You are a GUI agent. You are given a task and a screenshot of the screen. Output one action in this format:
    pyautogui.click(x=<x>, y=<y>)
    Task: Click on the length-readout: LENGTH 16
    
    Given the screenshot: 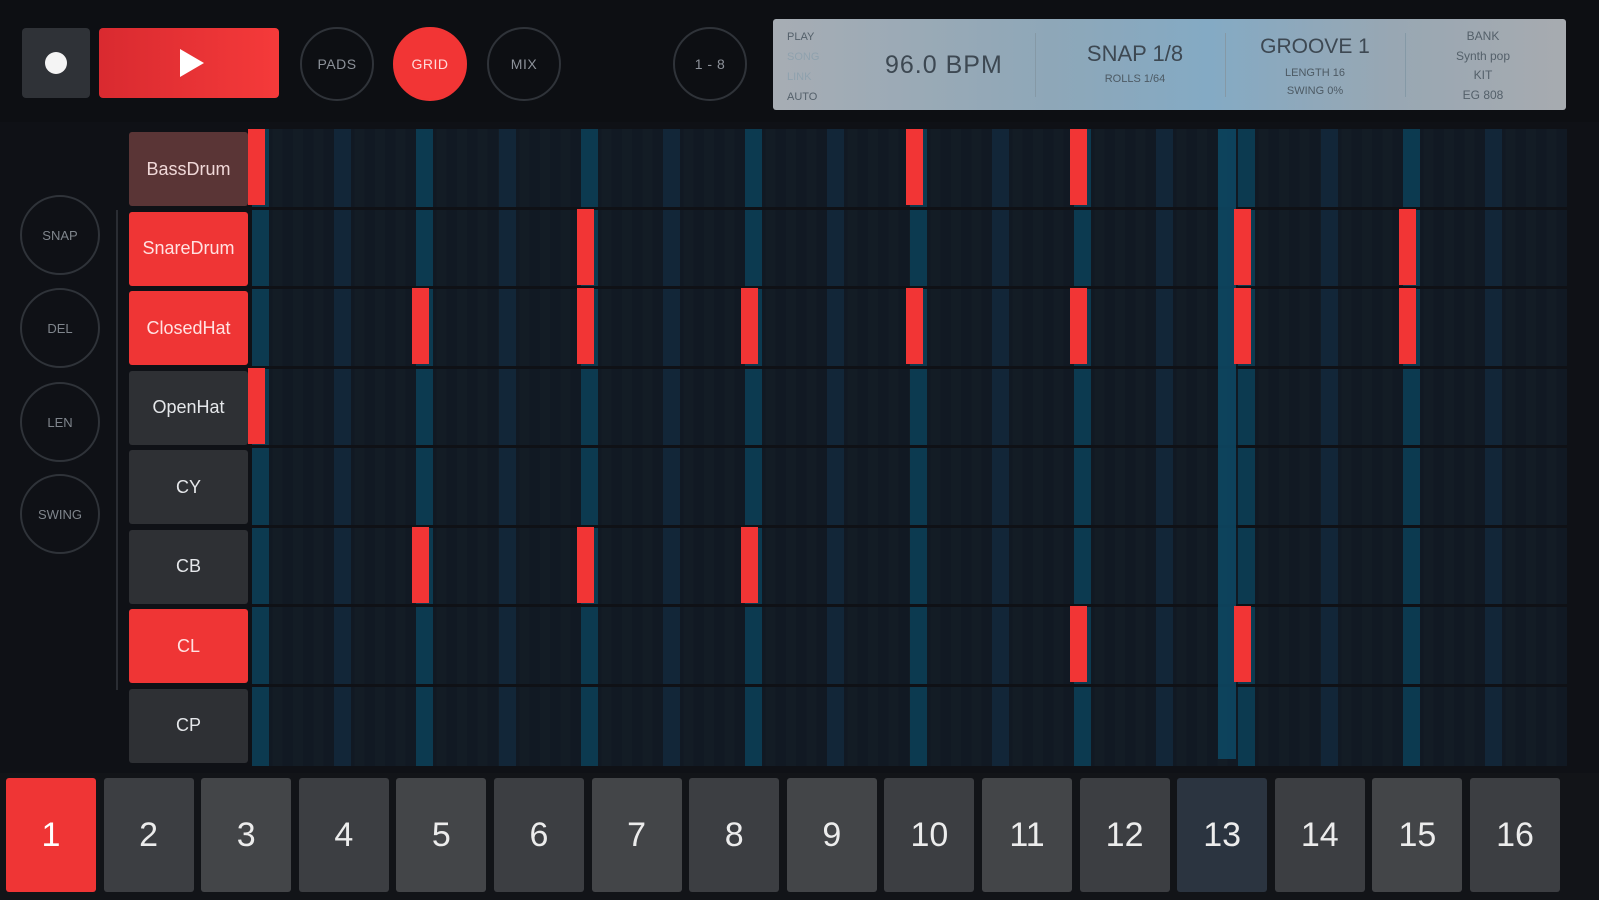 What is the action you would take?
    pyautogui.click(x=1315, y=73)
    